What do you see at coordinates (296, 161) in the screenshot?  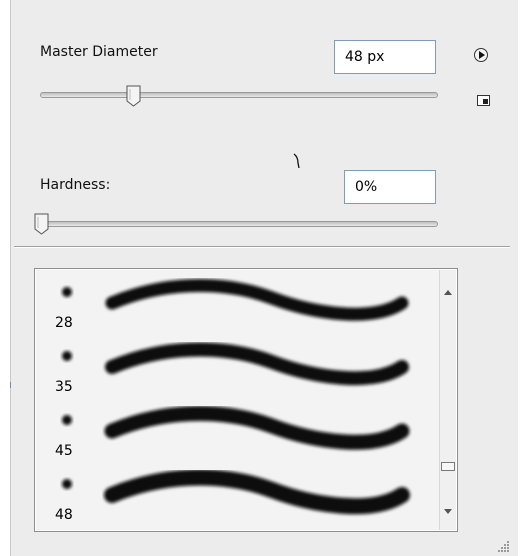 I see `cursor-icon` at bounding box center [296, 161].